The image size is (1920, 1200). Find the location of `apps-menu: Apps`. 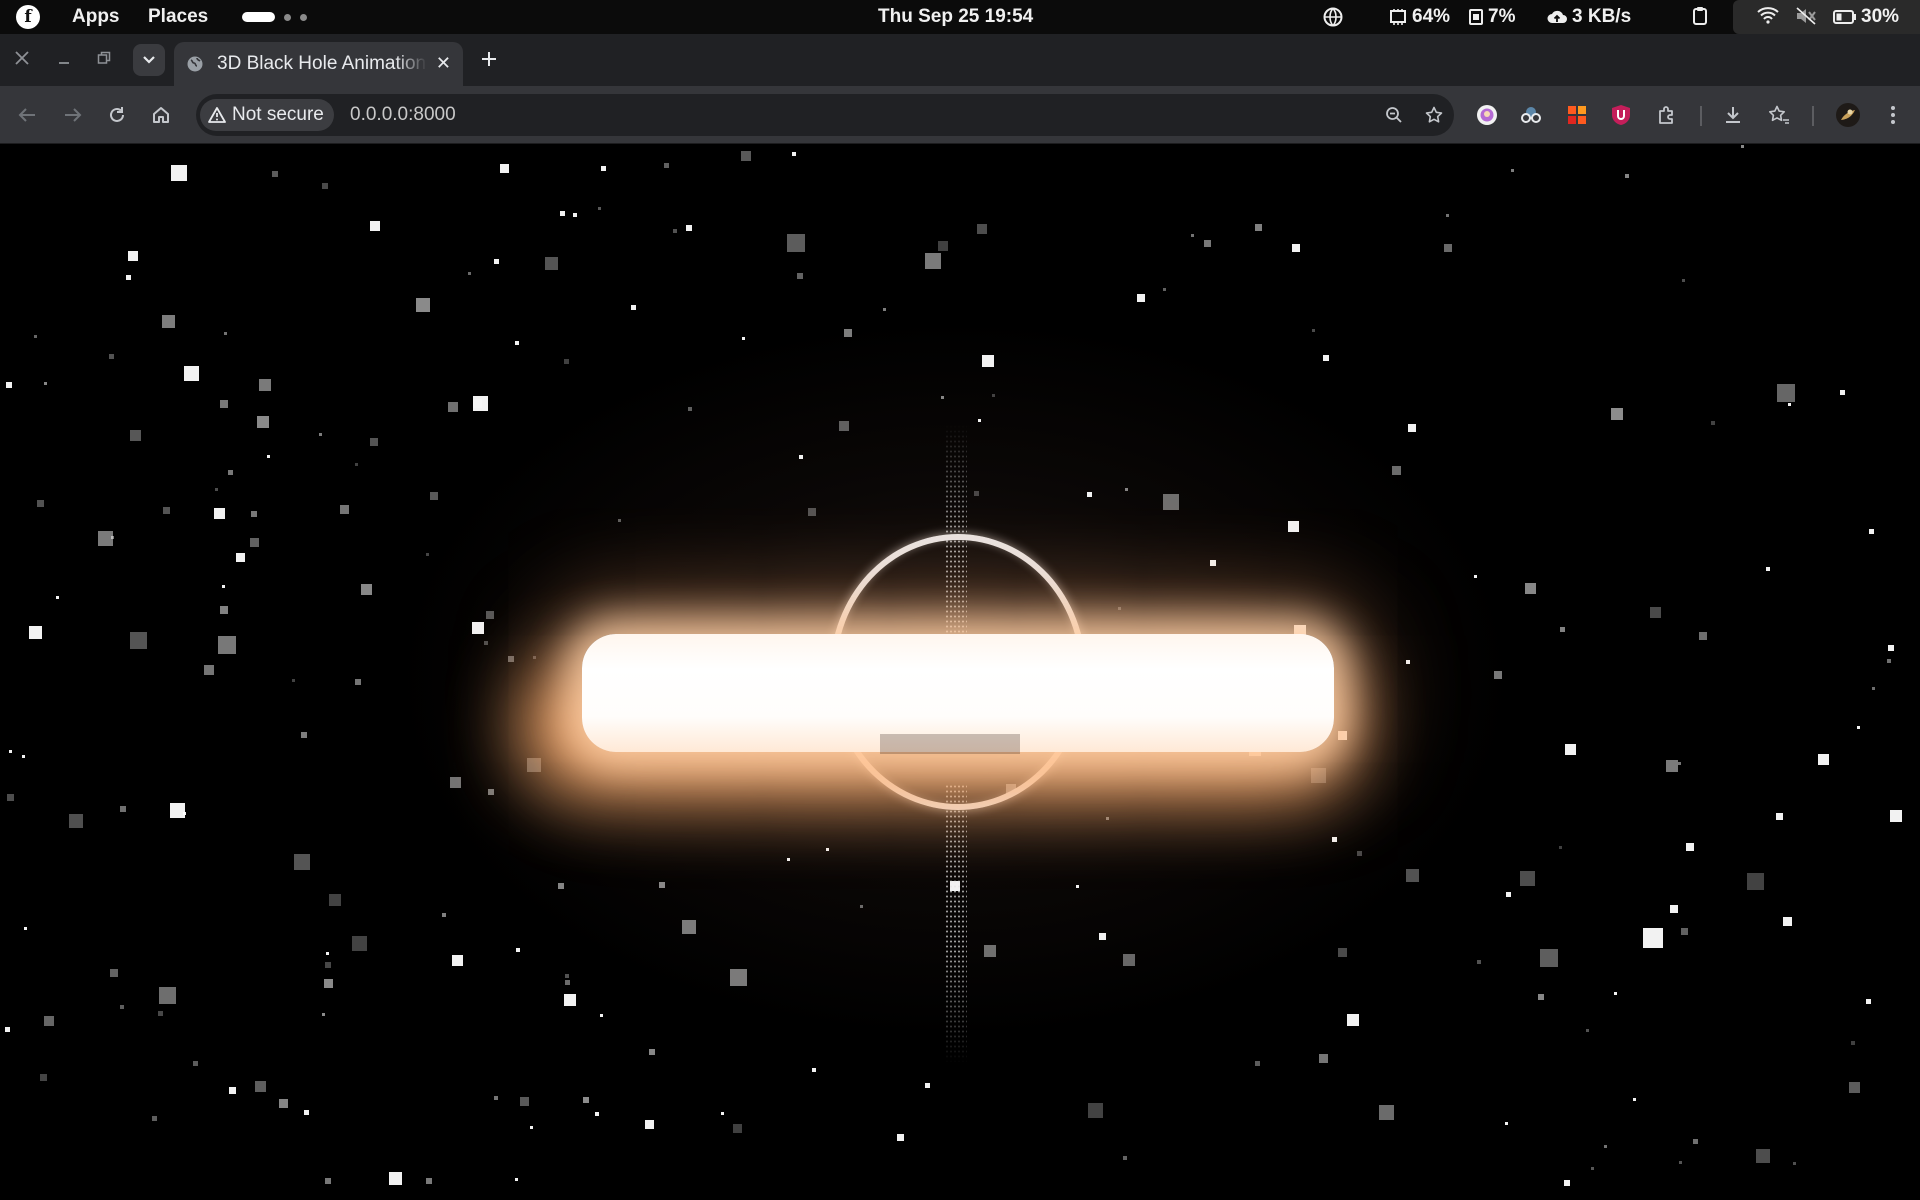

apps-menu: Apps is located at coordinates (96, 17).